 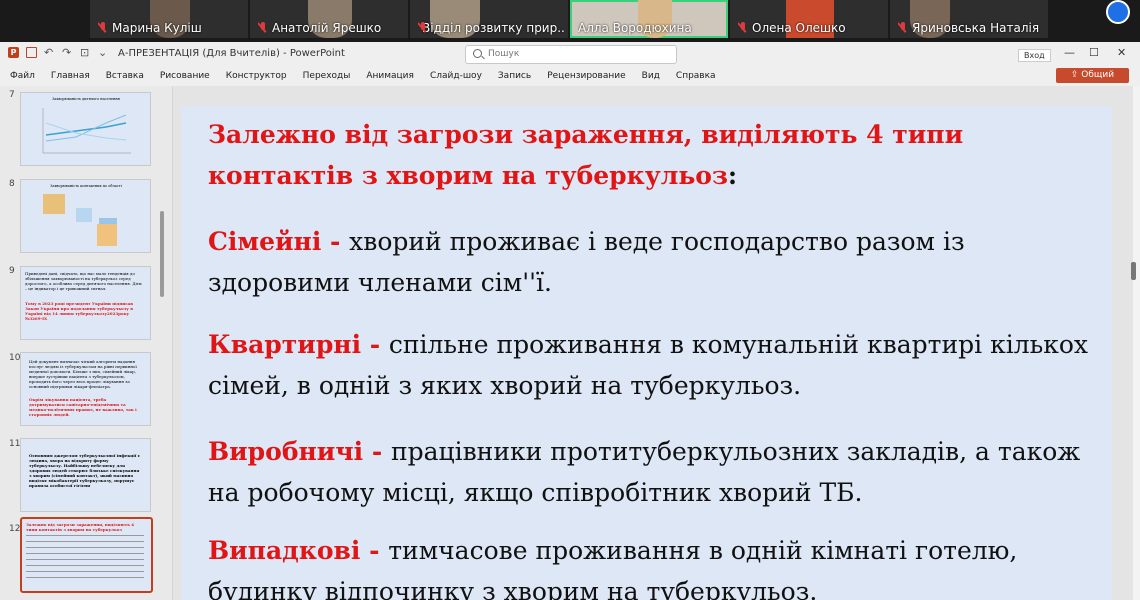 What do you see at coordinates (327, 76) in the screenshot?
I see `tab-transitions: Переходы` at bounding box center [327, 76].